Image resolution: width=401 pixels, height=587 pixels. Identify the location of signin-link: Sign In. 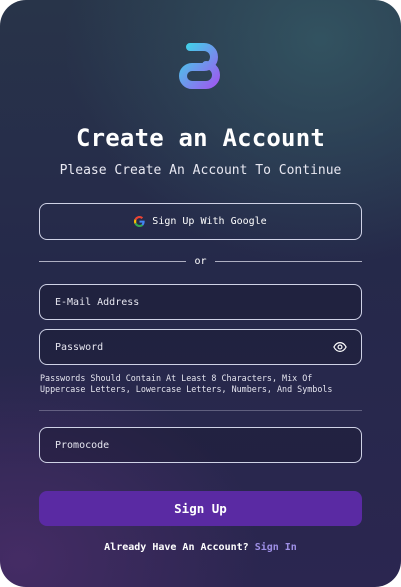
(276, 547).